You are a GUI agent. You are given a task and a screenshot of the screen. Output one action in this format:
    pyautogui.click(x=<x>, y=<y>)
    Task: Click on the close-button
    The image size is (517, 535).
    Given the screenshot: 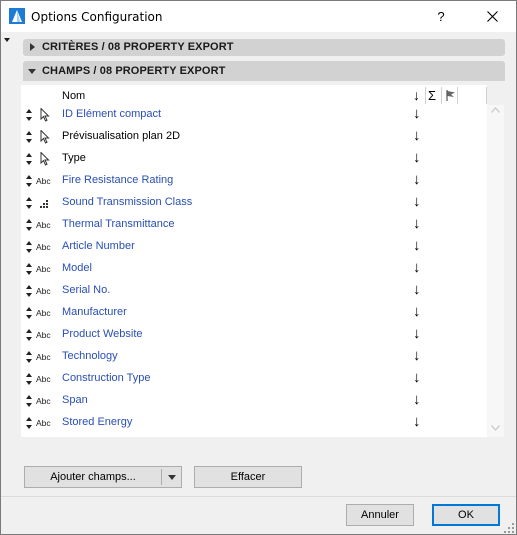 What is the action you would take?
    pyautogui.click(x=493, y=17)
    